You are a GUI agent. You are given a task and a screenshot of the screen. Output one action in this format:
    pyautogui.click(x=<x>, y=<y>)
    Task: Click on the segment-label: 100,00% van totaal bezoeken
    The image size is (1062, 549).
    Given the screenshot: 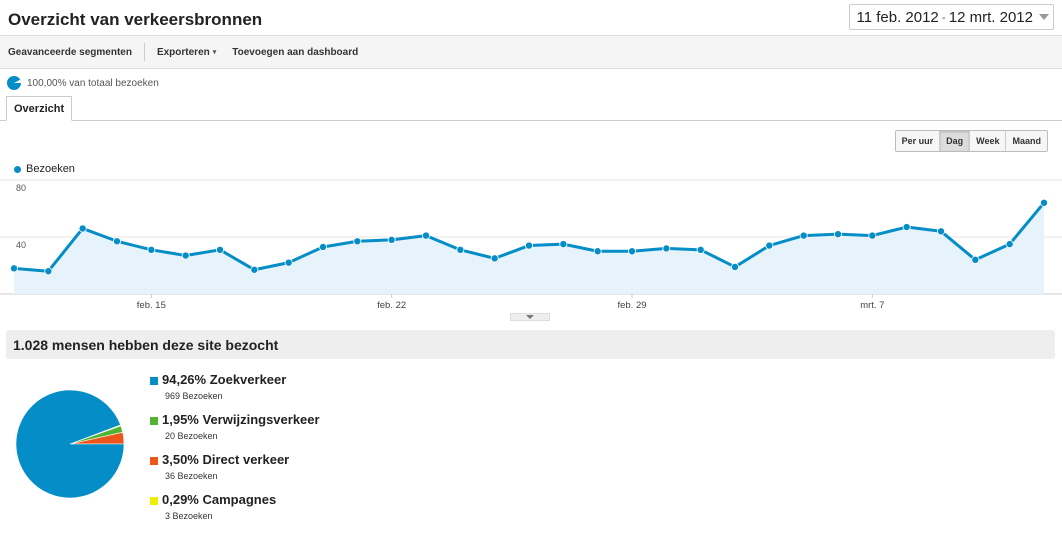 What is the action you would take?
    pyautogui.click(x=93, y=83)
    